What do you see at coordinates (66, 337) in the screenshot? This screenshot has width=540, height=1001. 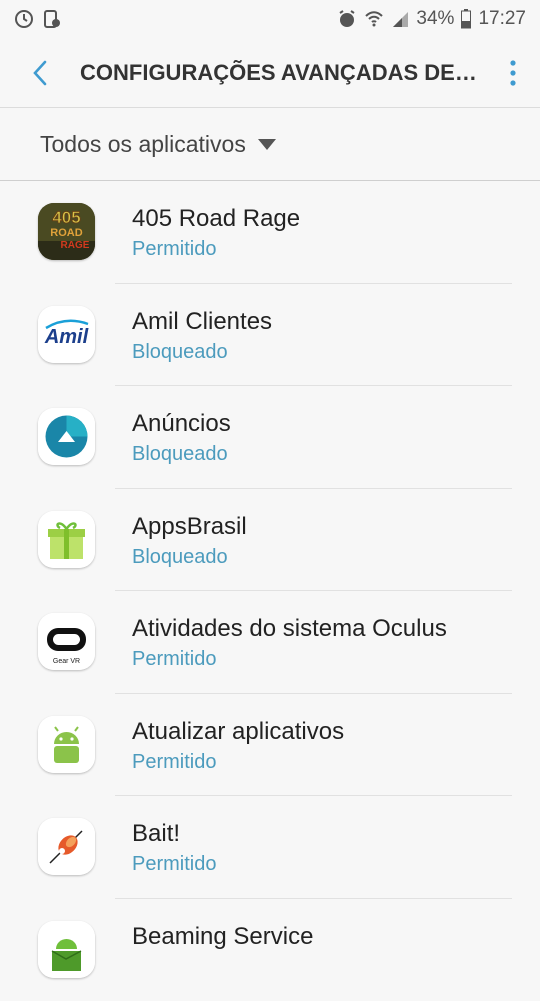 I see `svg-text: Amil` at bounding box center [66, 337].